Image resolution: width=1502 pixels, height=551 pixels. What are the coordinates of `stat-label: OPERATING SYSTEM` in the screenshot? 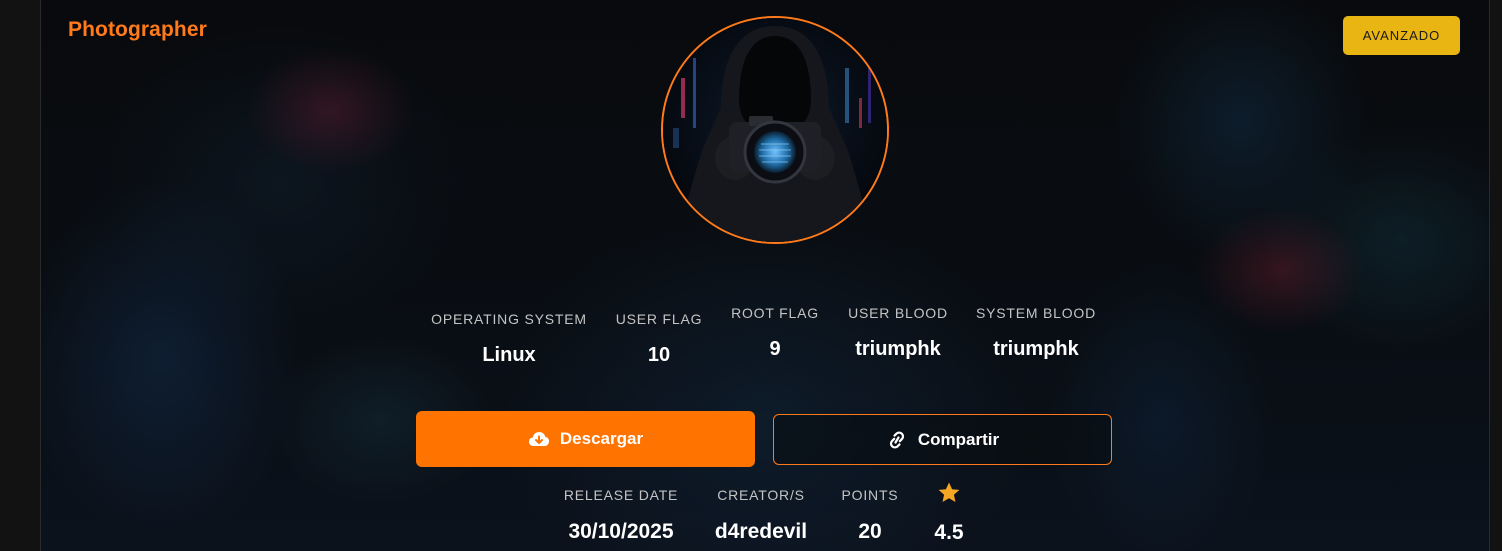 It's located at (509, 319).